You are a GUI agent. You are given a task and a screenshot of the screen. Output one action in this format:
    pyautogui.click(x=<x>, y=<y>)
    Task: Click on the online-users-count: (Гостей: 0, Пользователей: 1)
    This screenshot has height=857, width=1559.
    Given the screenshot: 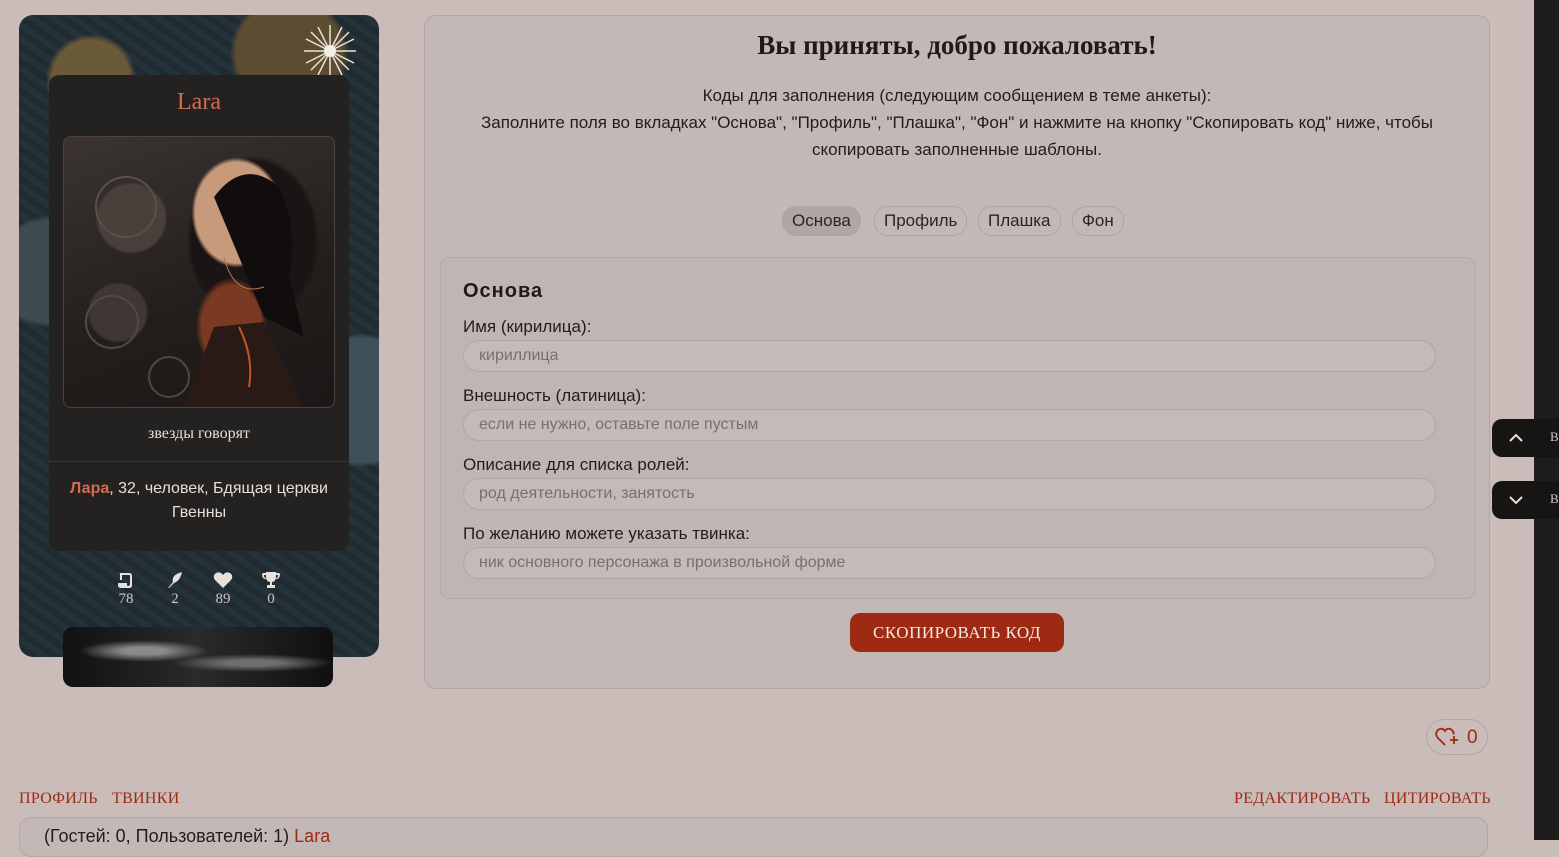 What is the action you would take?
    pyautogui.click(x=169, y=836)
    